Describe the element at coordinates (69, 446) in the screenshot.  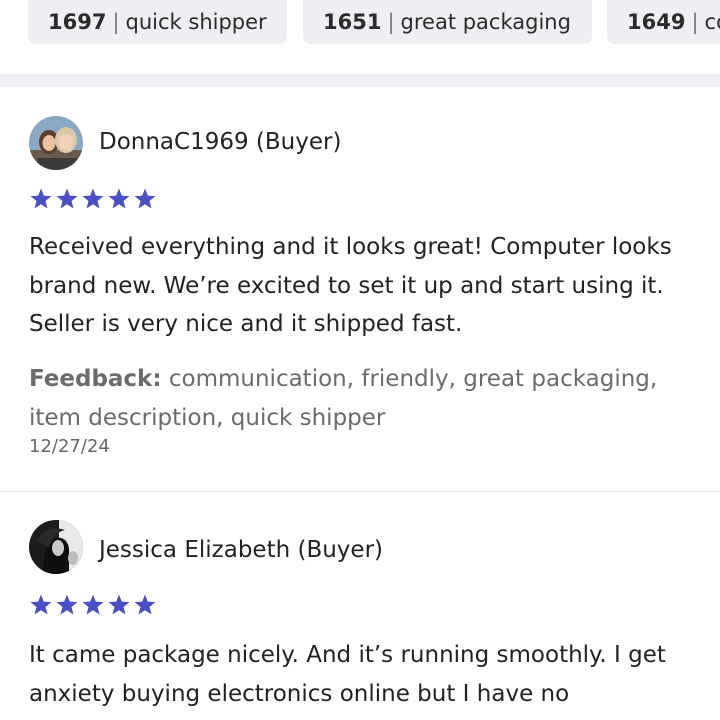
I see `review-date: 12/27/24` at that location.